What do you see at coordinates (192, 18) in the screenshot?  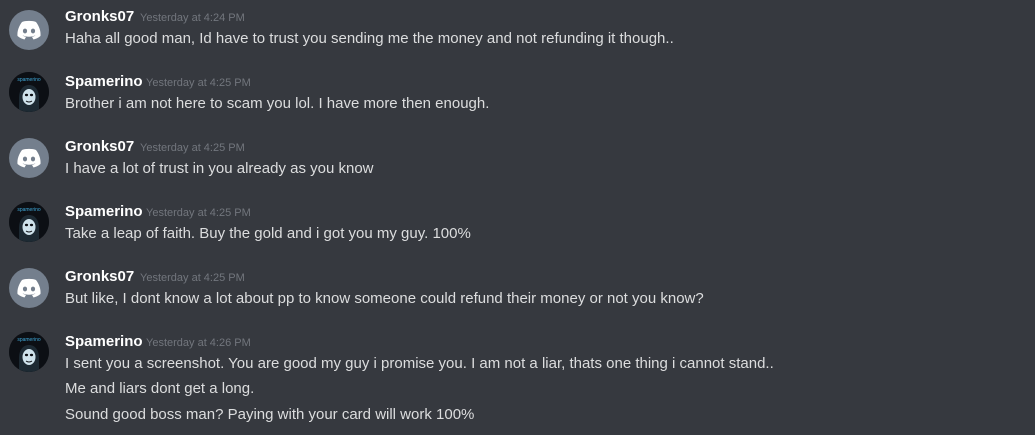 I see `message-timestamp: Yesterday at 4:24 PM` at bounding box center [192, 18].